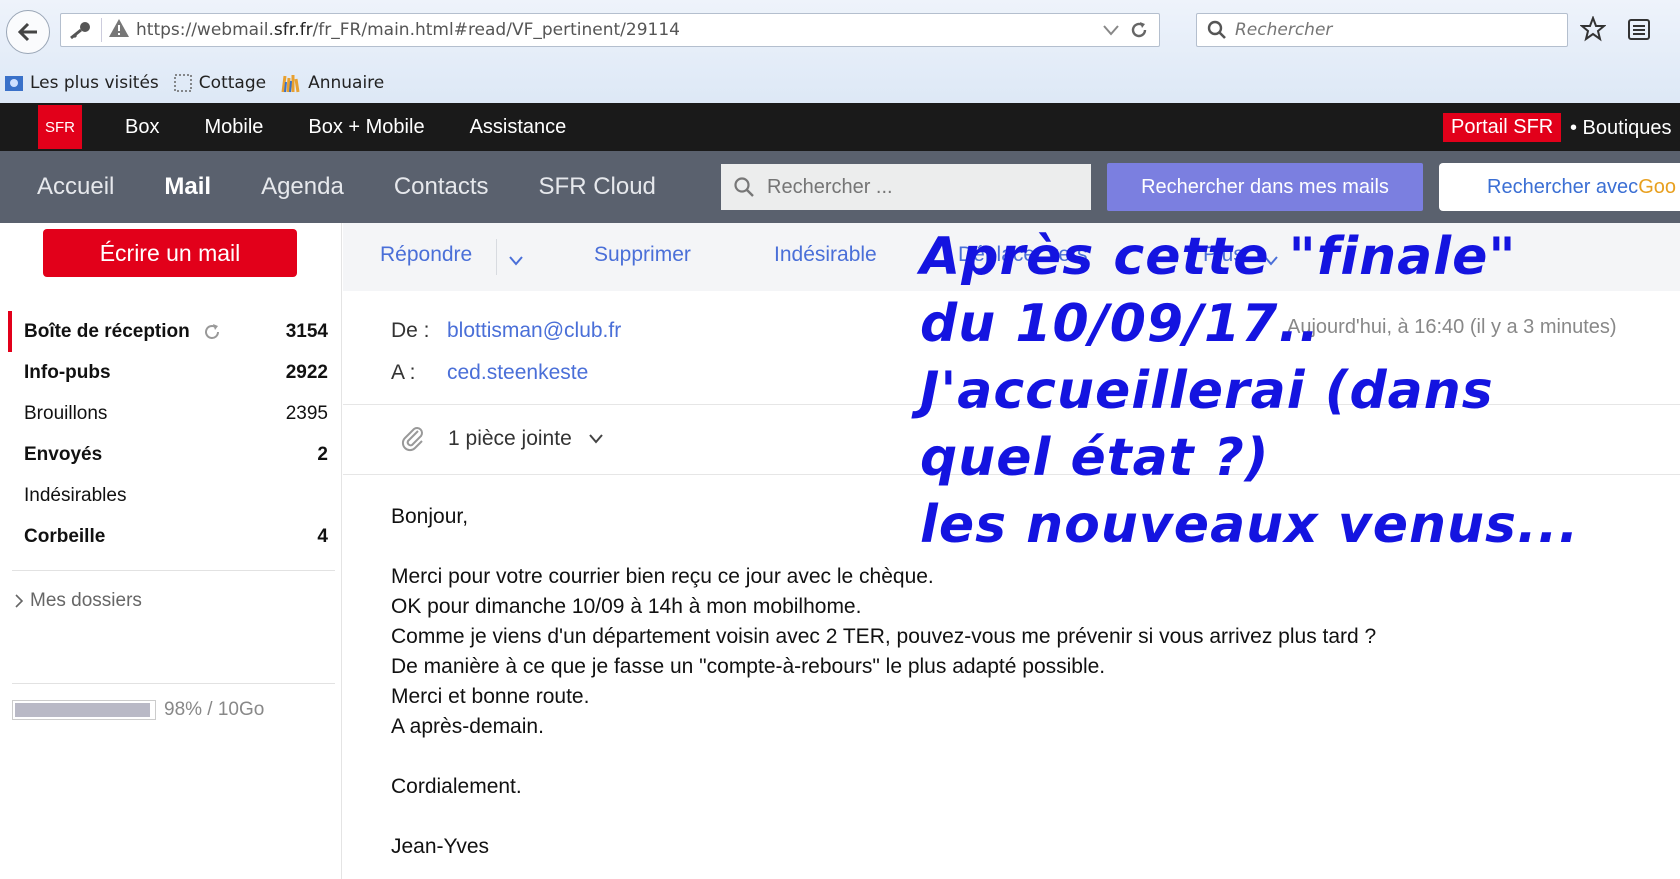 The width and height of the screenshot is (1680, 879). Describe the element at coordinates (518, 127) in the screenshot. I see `topnav-assistance: Assistance` at that location.